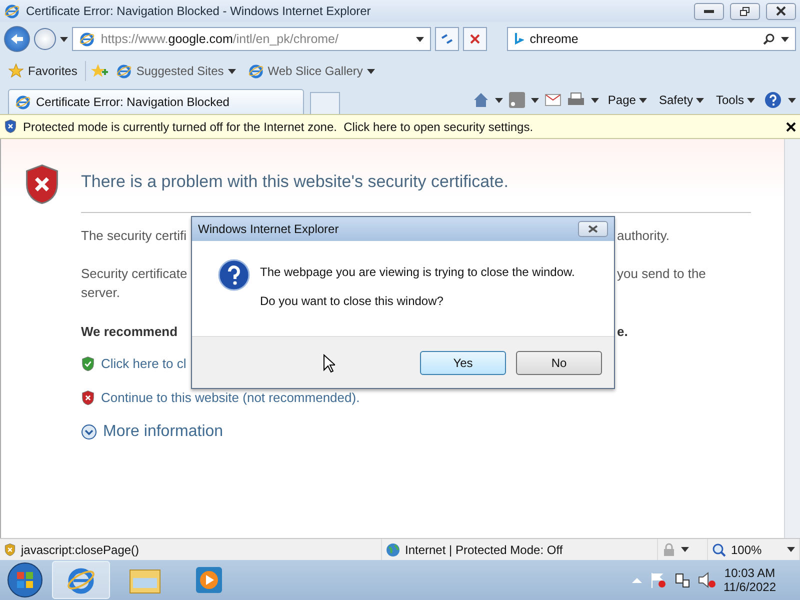  I want to click on media-player-icon, so click(209, 580).